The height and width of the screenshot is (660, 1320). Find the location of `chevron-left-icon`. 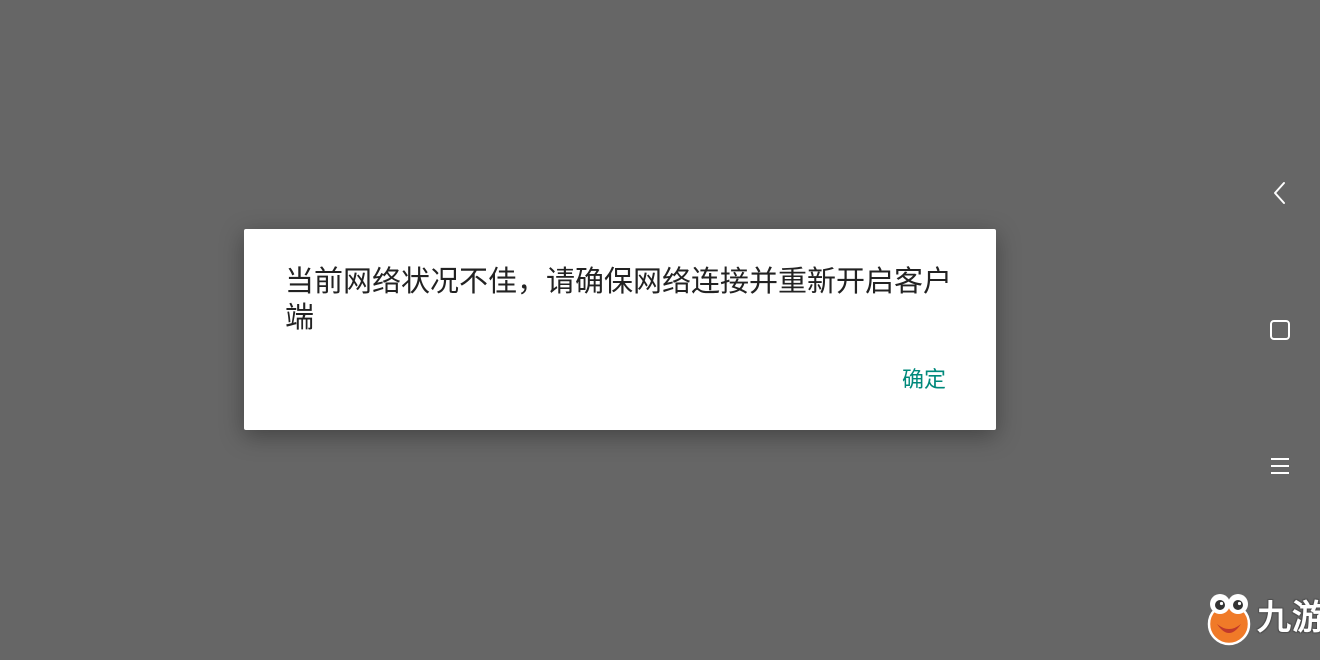

chevron-left-icon is located at coordinates (1279, 193).